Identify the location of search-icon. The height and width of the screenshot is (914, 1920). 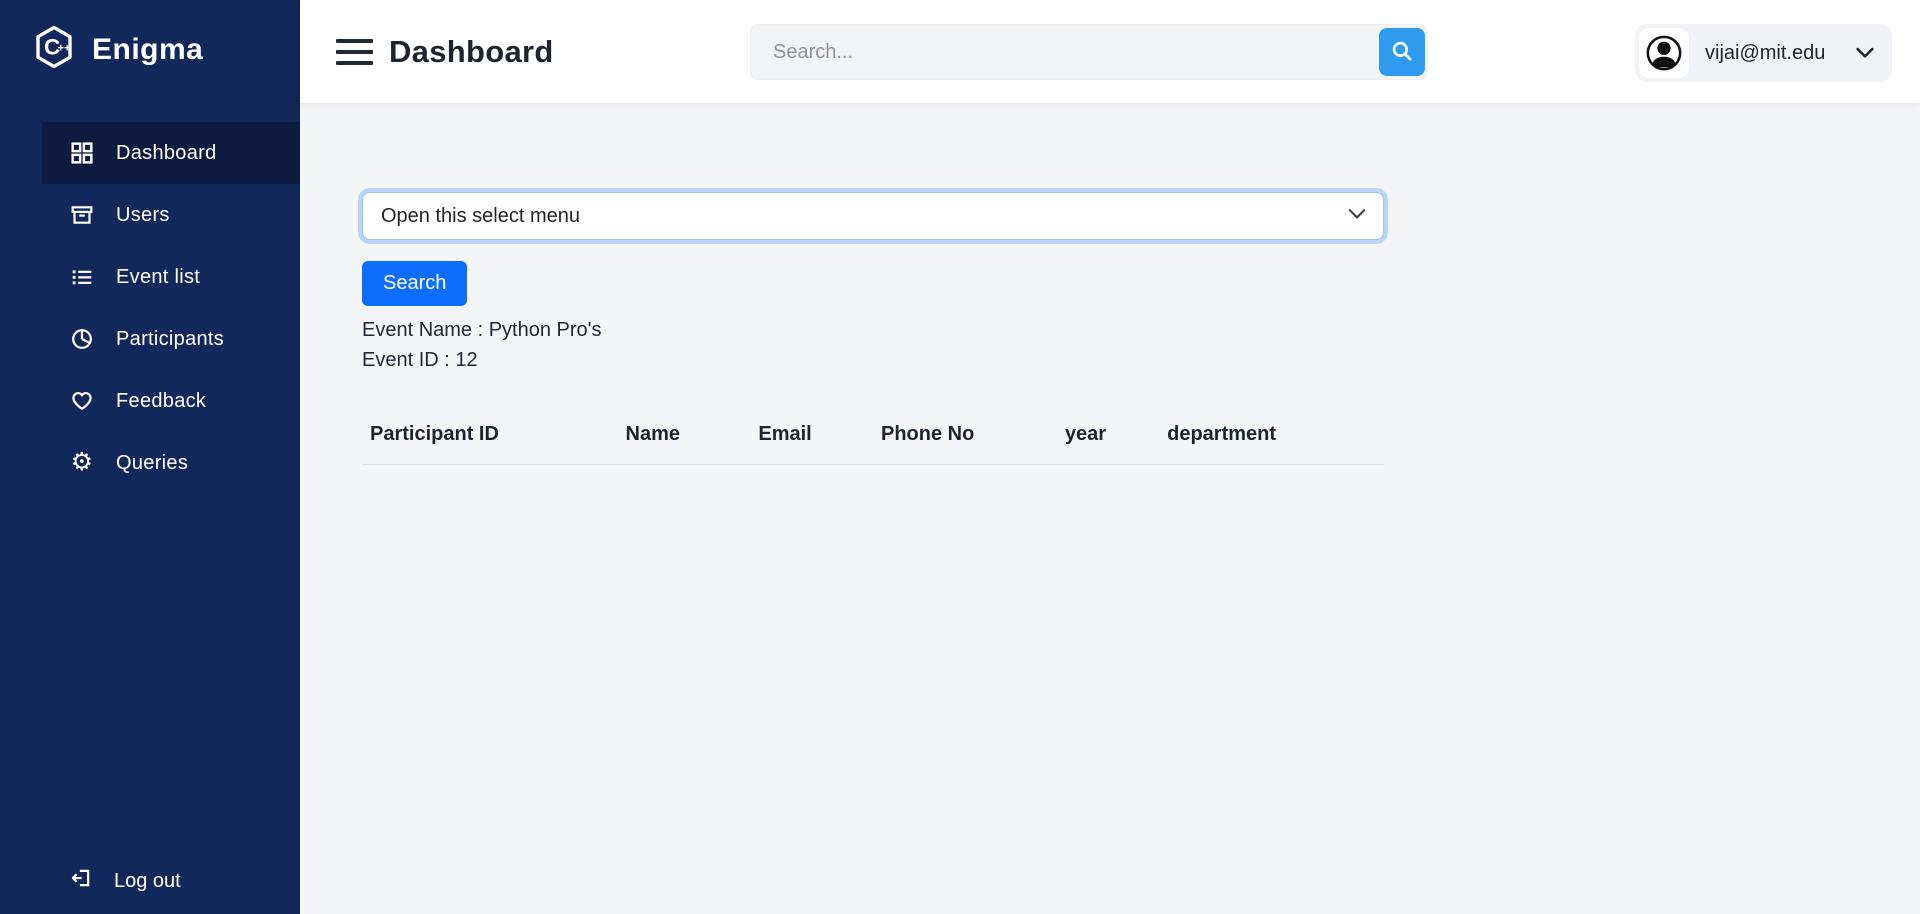
(1402, 52).